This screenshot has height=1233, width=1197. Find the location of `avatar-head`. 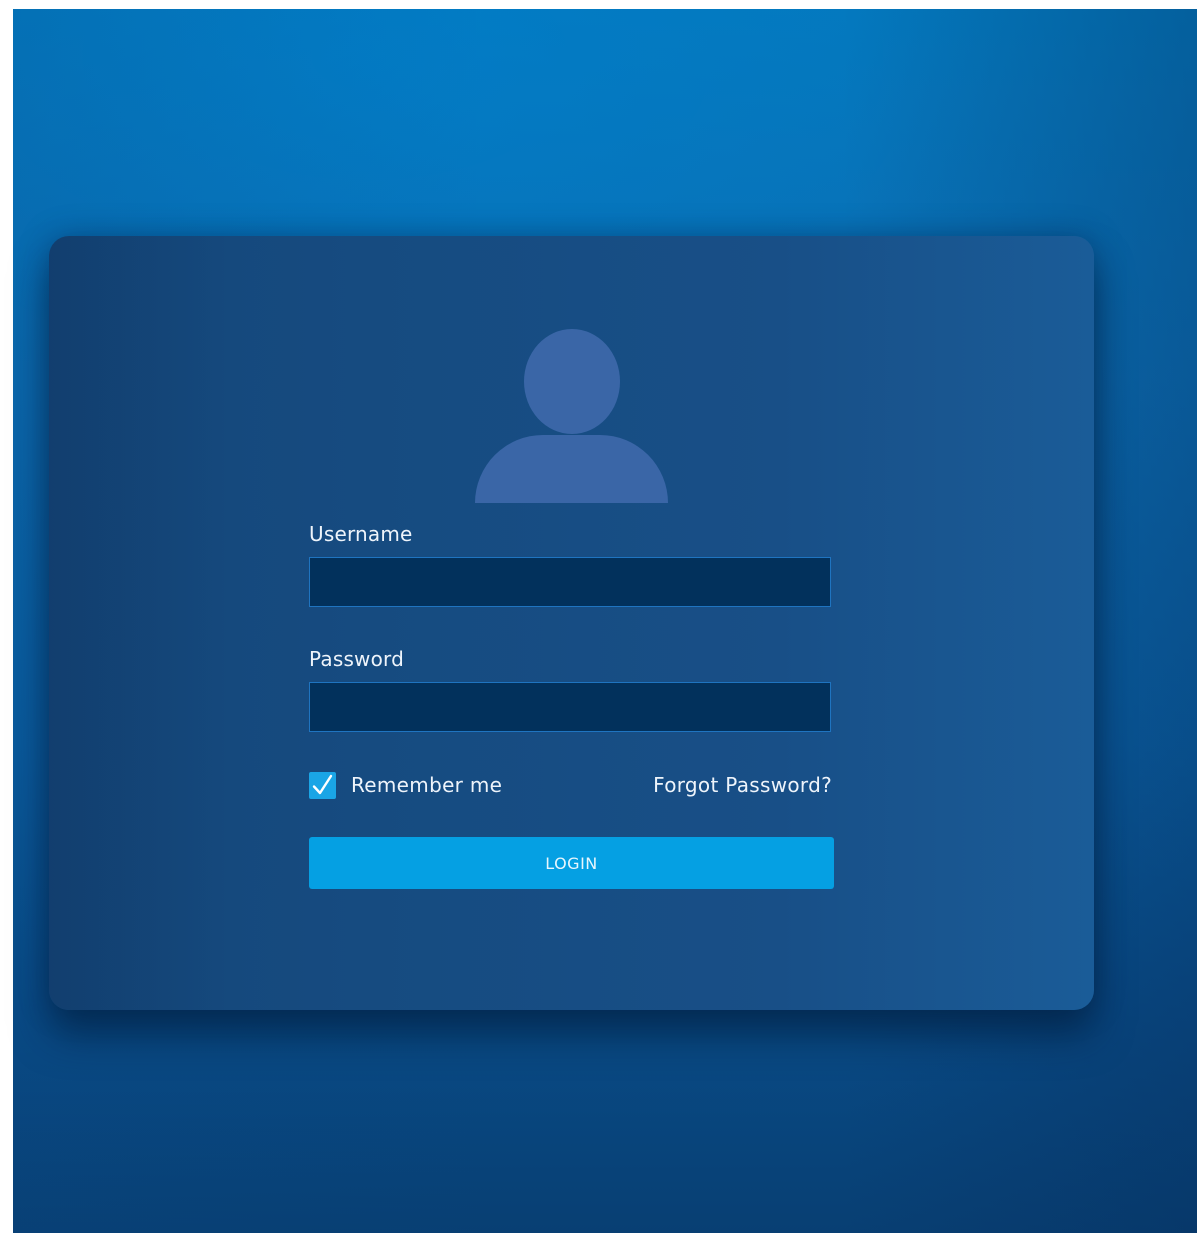

avatar-head is located at coordinates (572, 381).